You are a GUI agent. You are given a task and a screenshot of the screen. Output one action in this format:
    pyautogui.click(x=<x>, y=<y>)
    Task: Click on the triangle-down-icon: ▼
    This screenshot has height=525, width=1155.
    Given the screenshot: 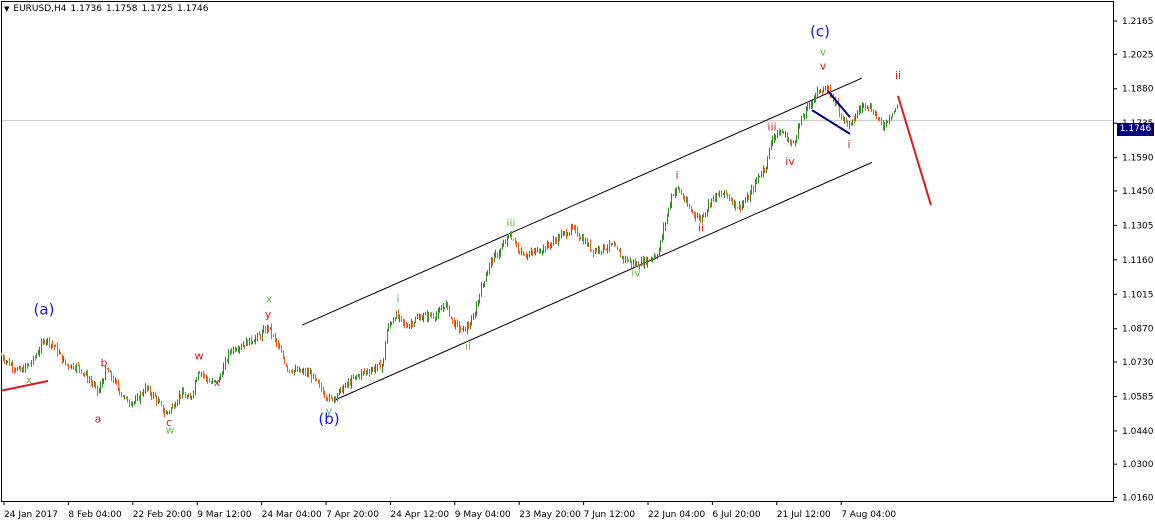 What is the action you would take?
    pyautogui.click(x=6, y=9)
    